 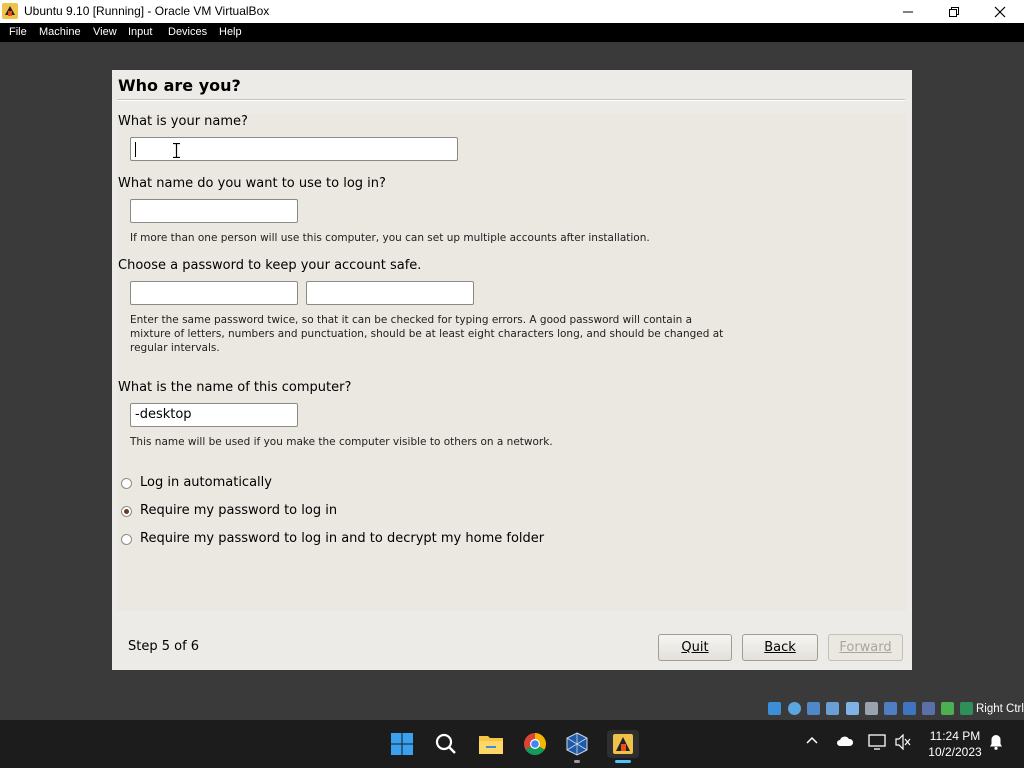 I want to click on start-button, so click(x=402, y=744).